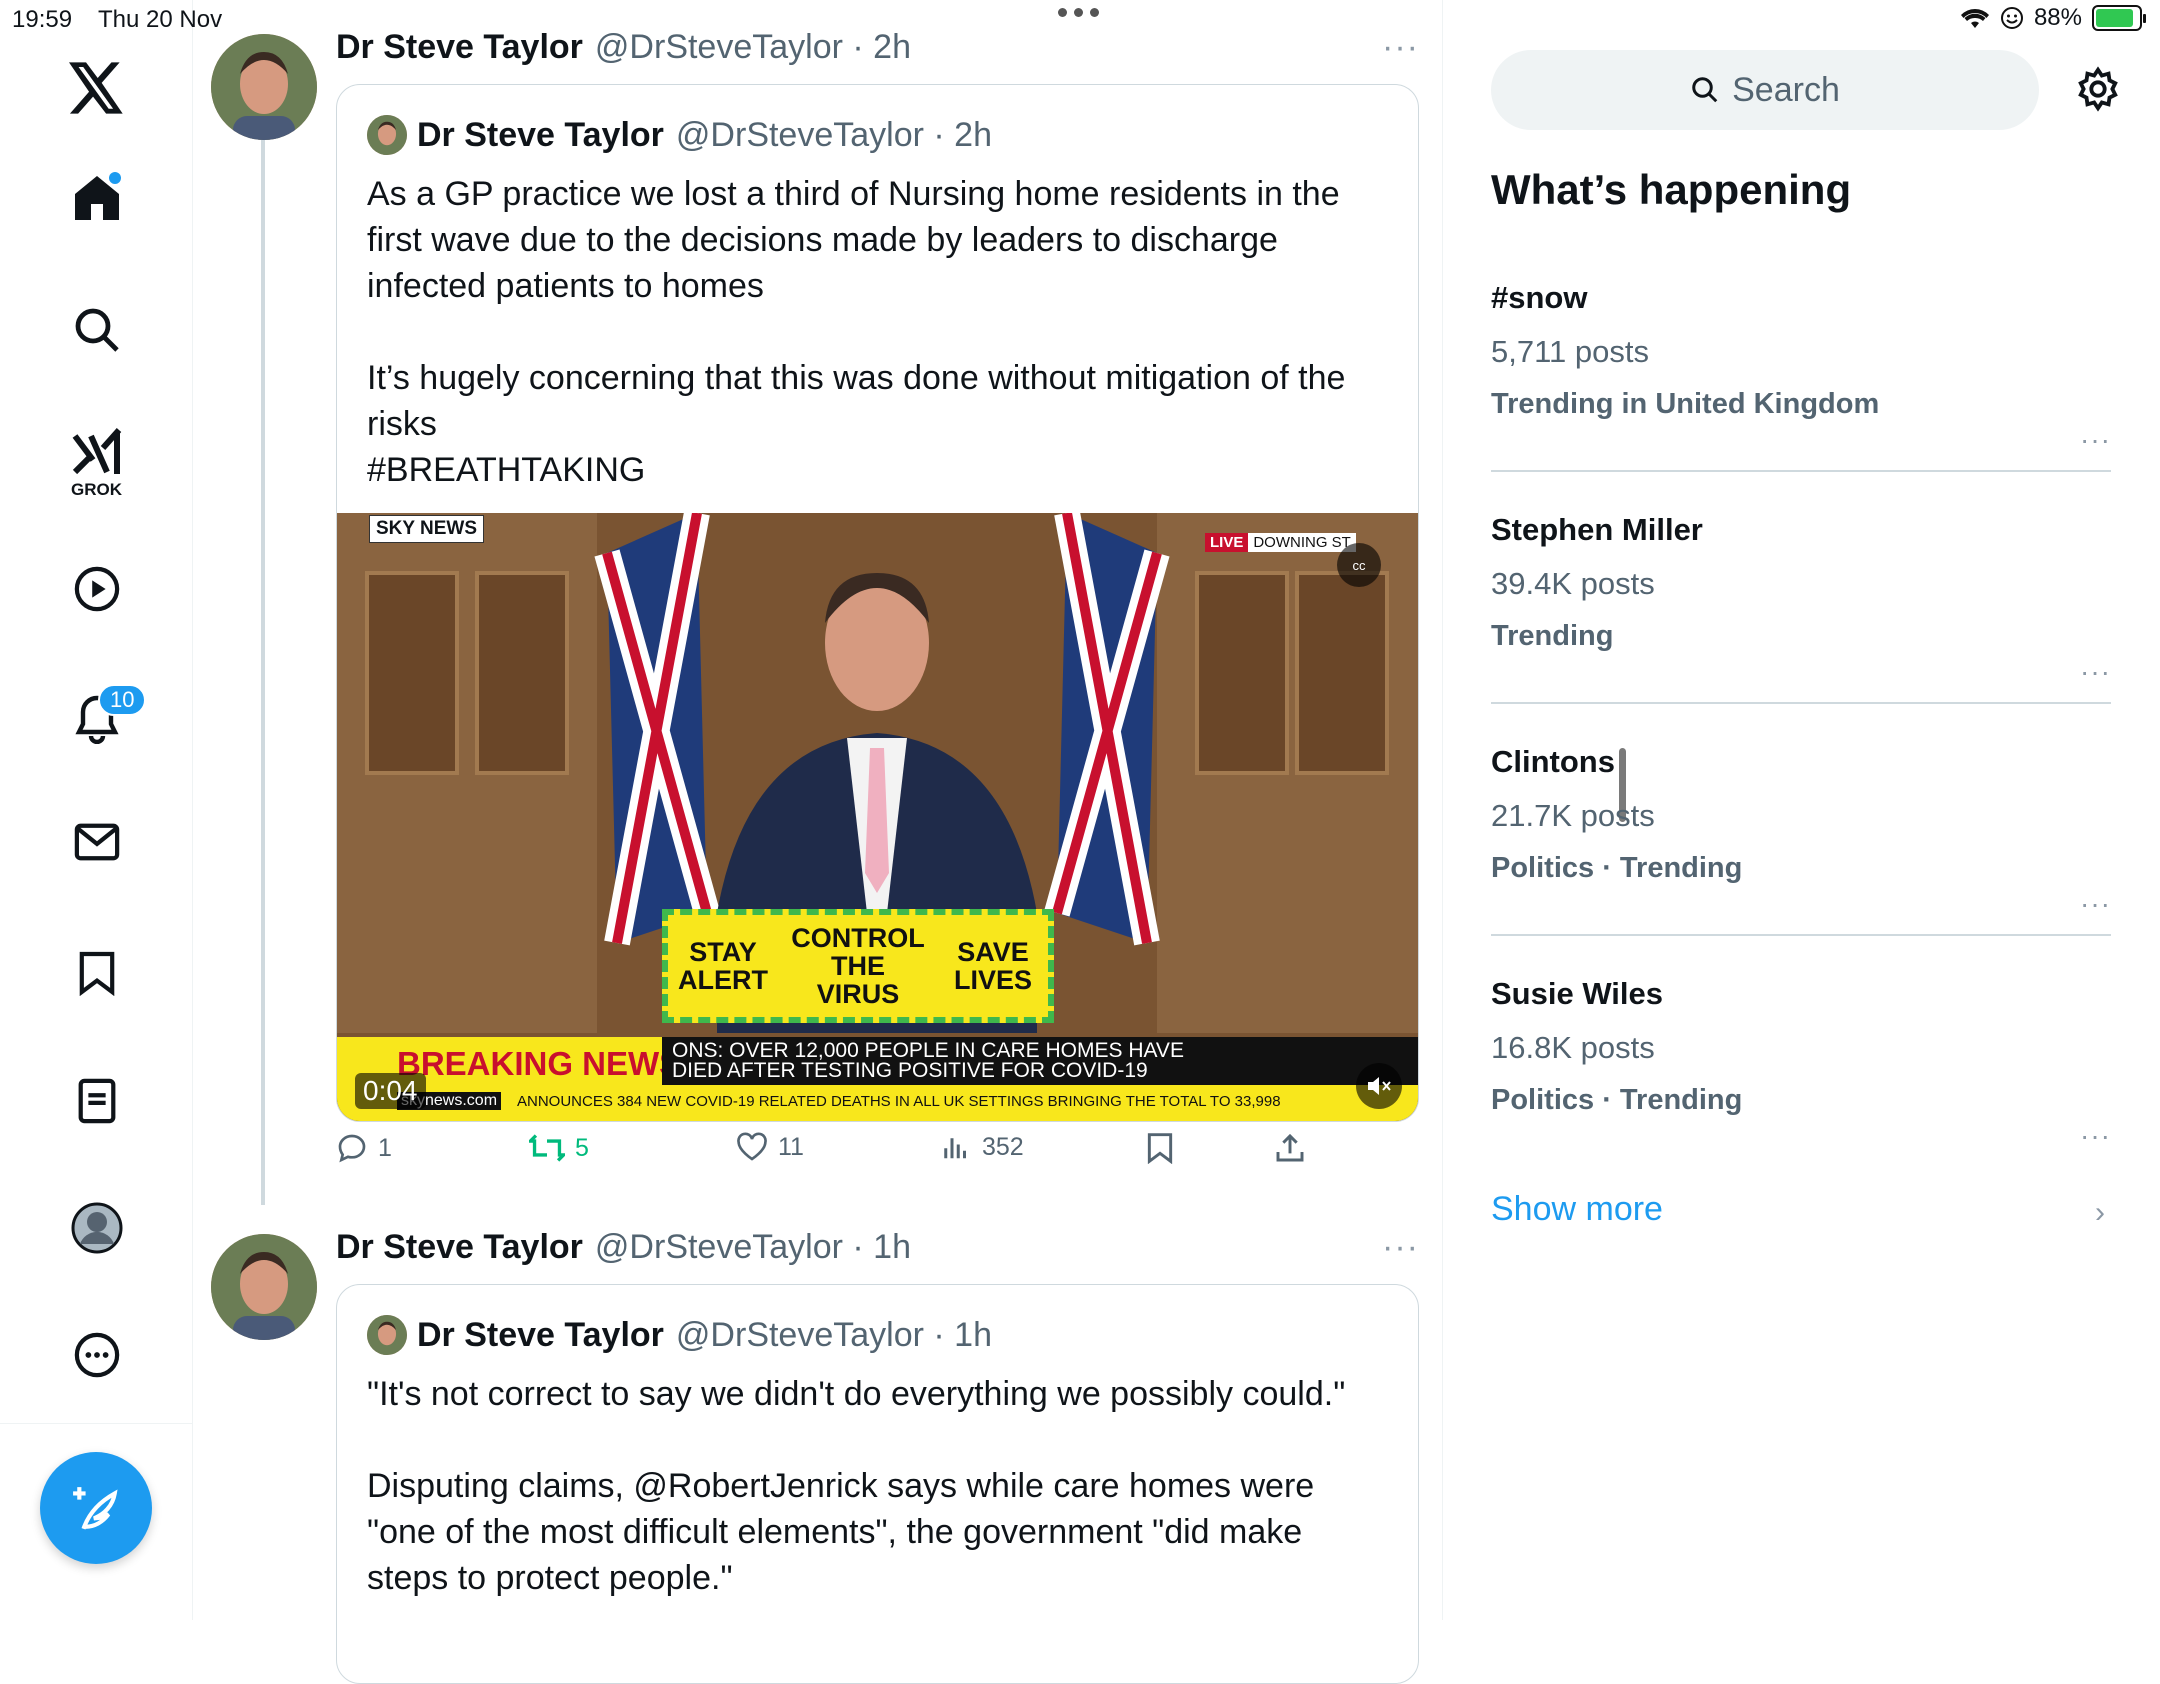  What do you see at coordinates (582, 1147) in the screenshot?
I see `repost-count: 5` at bounding box center [582, 1147].